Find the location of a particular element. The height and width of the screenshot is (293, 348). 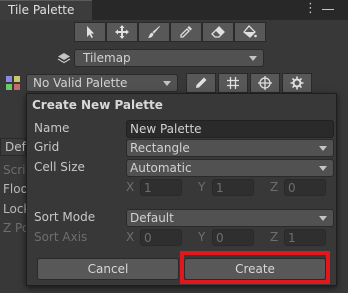

pencil-icon is located at coordinates (201, 82).